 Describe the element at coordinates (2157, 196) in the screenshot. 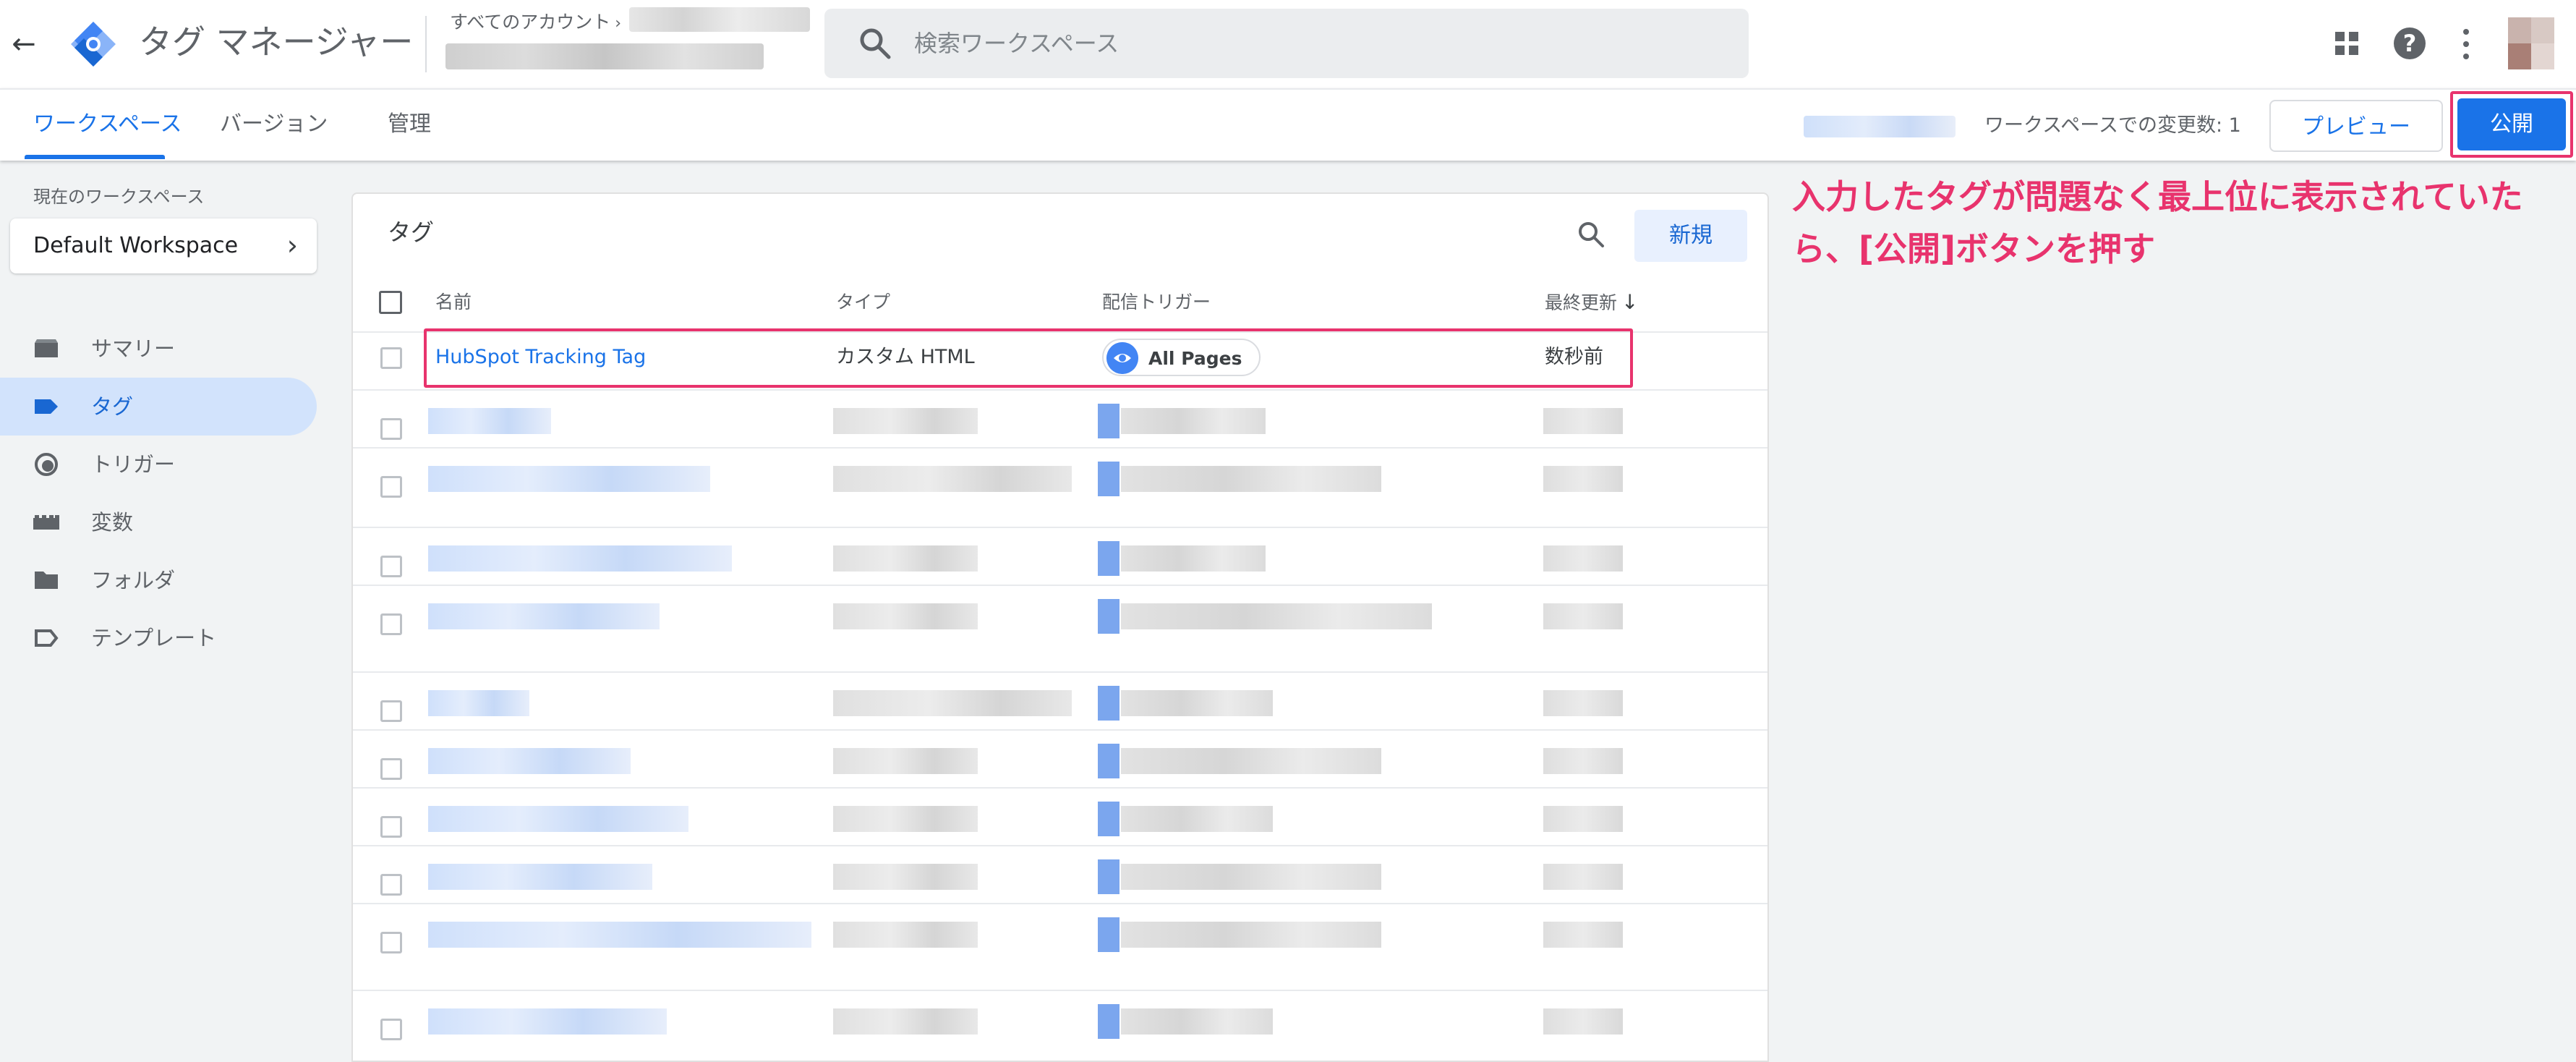

I see `annotation-line: 入力したタグが問題なく最上位に表示されていた` at that location.